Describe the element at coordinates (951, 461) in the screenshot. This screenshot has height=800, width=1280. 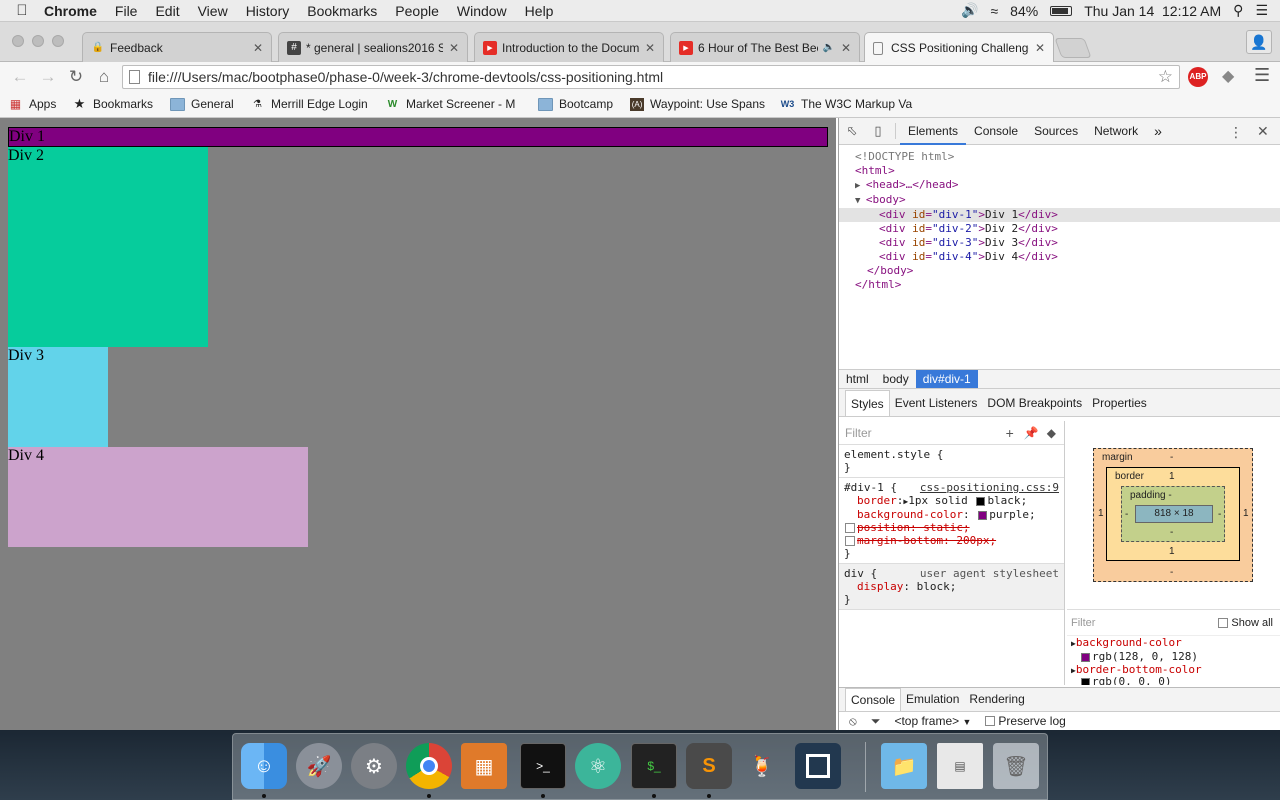
I see `element-style-rule: element.style { }` at that location.